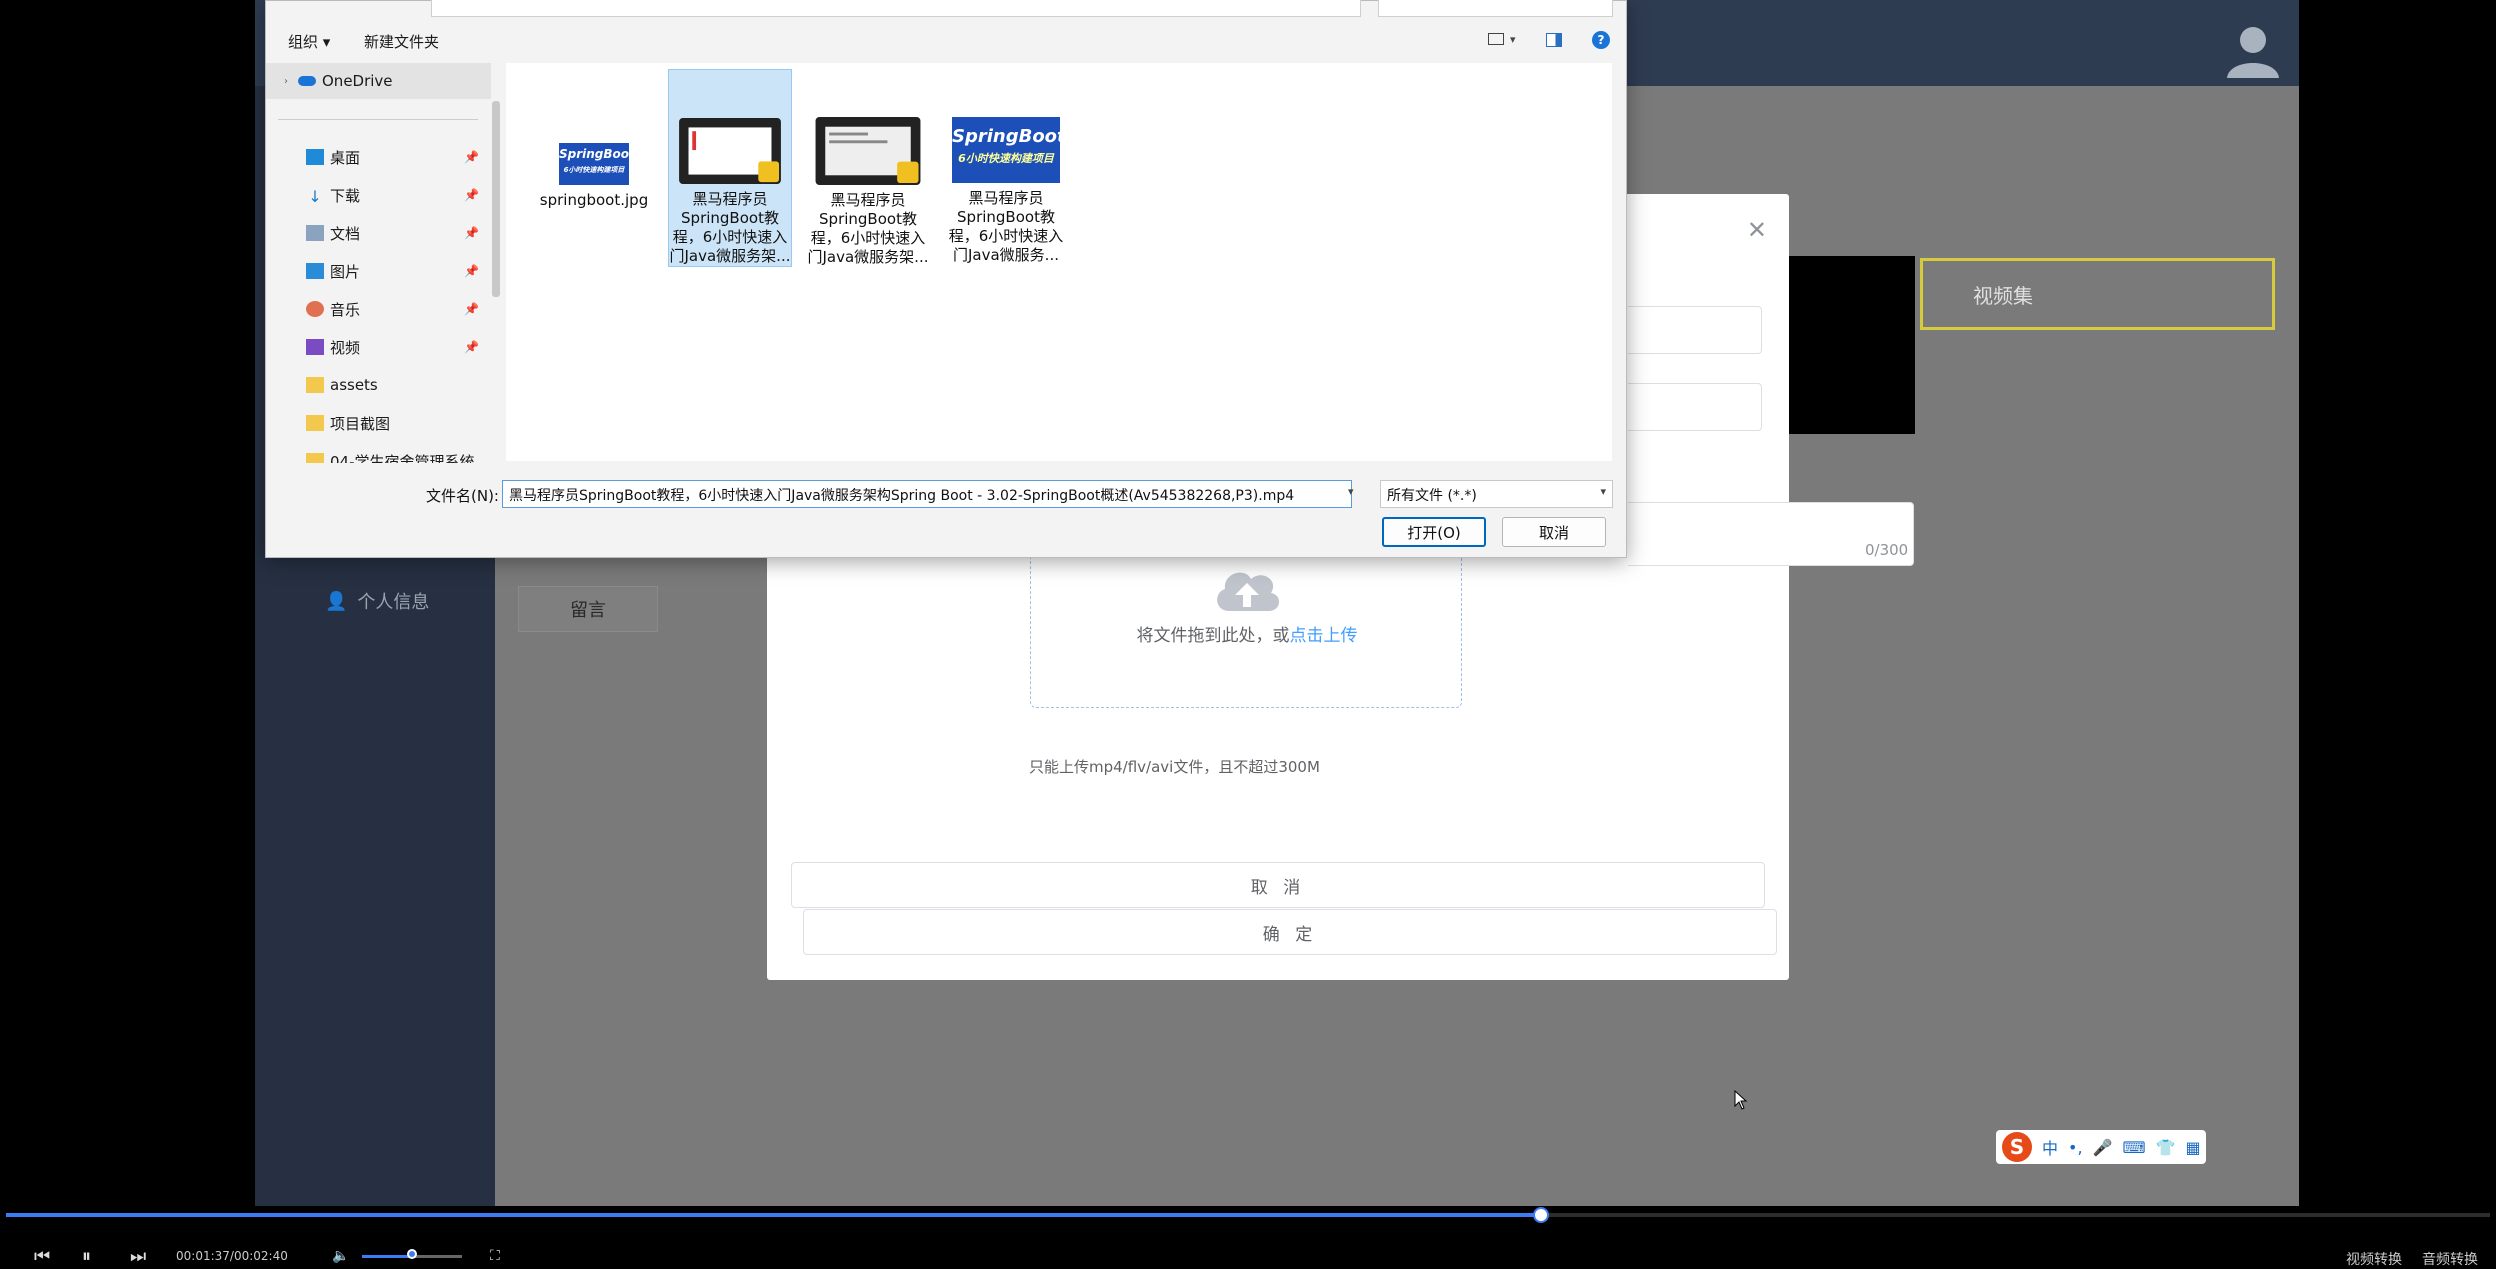 The image size is (2496, 1269). Describe the element at coordinates (345, 157) in the screenshot. I see `nav-item-label: 桌面` at that location.